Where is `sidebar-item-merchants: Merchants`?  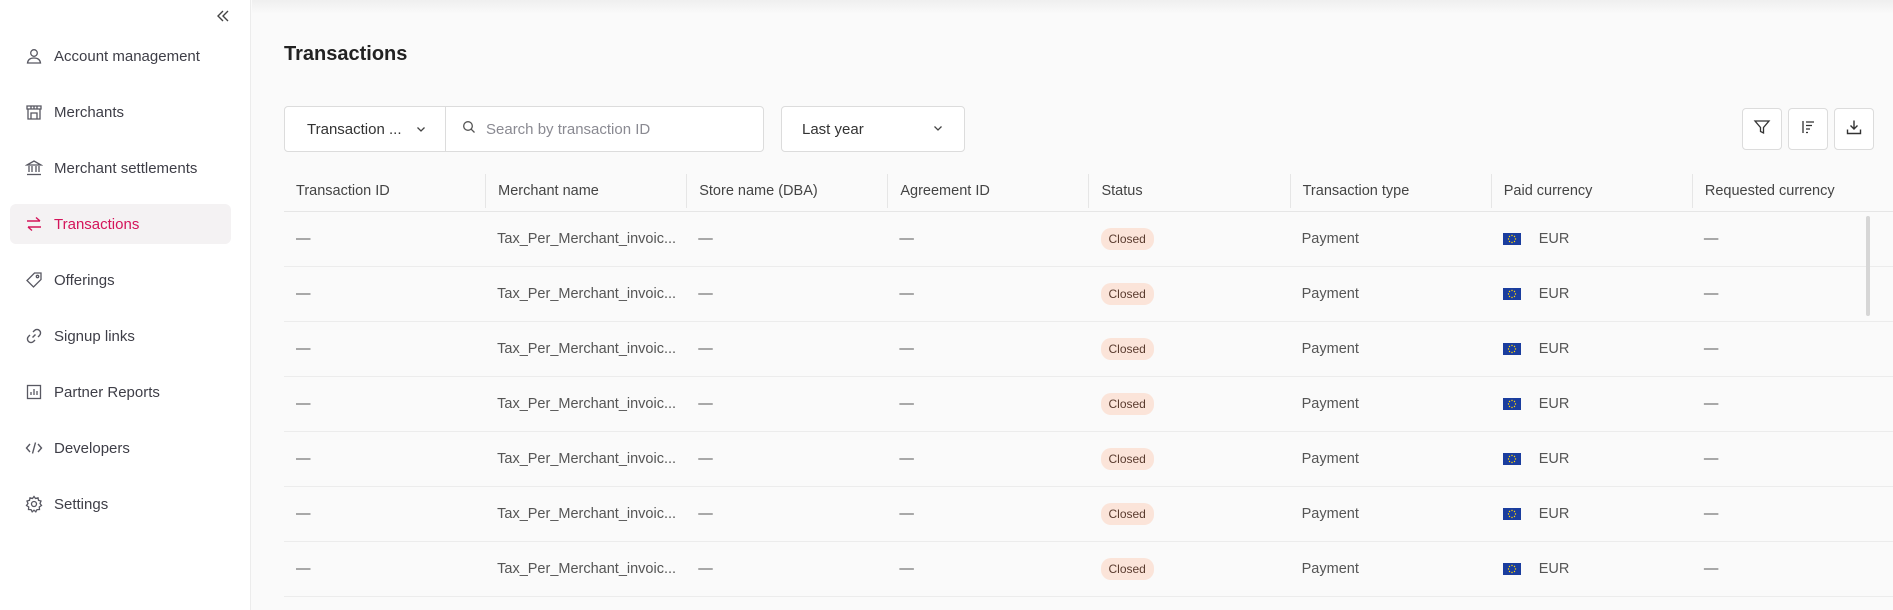 sidebar-item-merchants: Merchants is located at coordinates (120, 112).